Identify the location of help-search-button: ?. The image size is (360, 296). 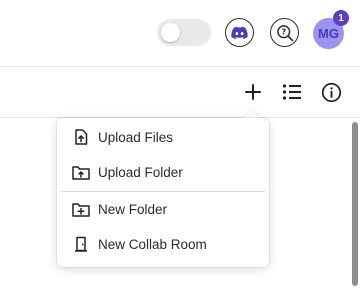
(284, 32).